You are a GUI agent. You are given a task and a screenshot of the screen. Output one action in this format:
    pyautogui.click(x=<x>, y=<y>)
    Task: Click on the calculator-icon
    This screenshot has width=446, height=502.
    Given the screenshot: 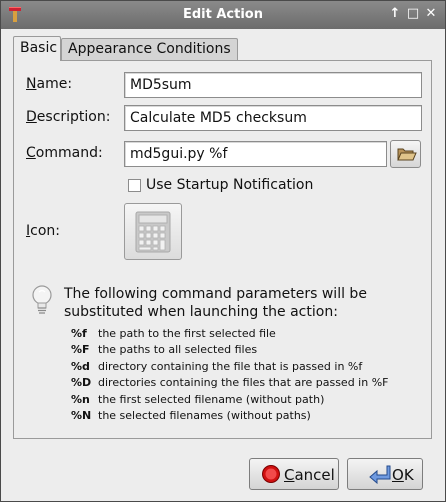 What is the action you would take?
    pyautogui.click(x=153, y=232)
    